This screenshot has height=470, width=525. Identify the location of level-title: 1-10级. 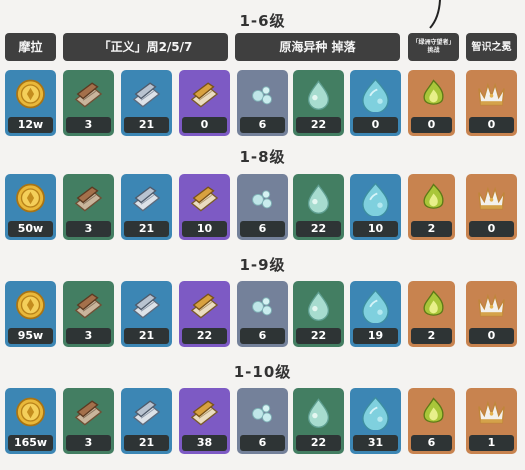
(262, 372).